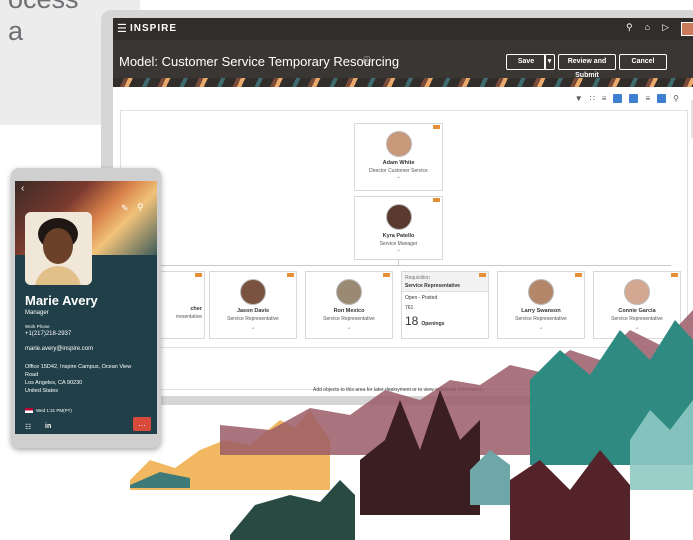  I want to click on review-submit-button: Review and Submit, so click(587, 66).